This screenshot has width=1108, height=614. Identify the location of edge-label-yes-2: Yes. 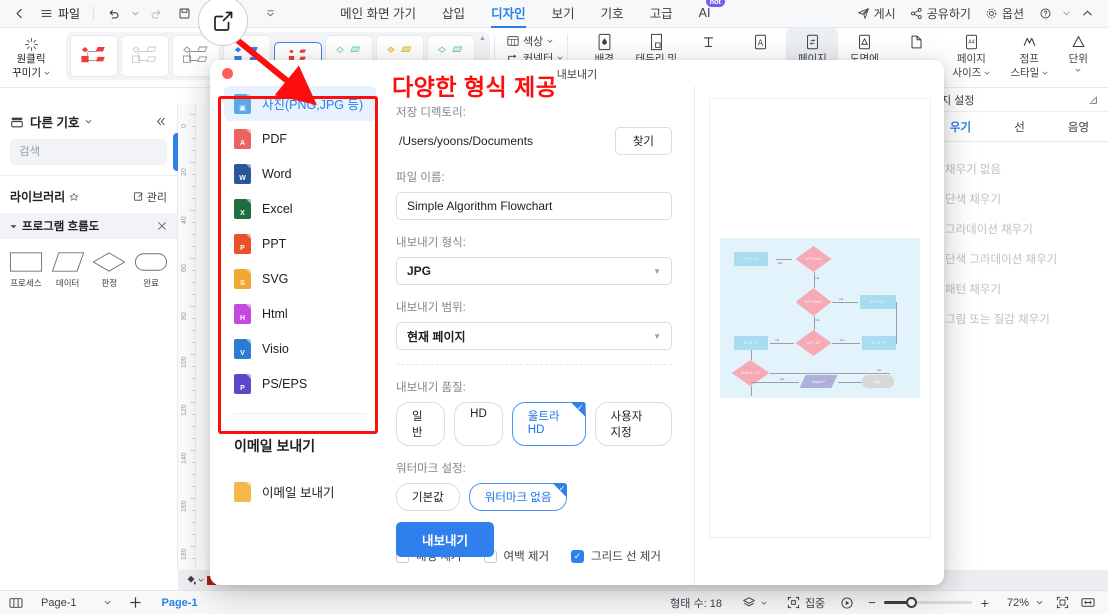
(842, 340).